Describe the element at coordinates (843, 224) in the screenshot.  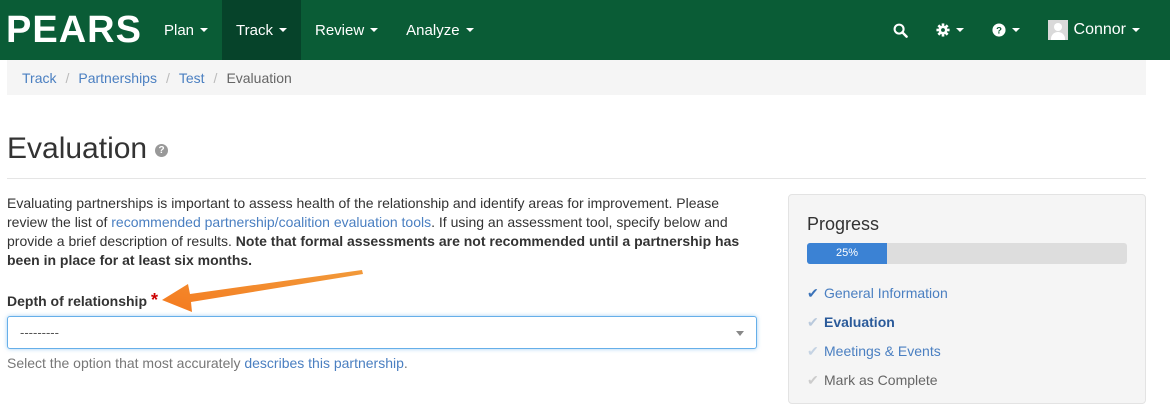
I see `progress-title: Progress` at that location.